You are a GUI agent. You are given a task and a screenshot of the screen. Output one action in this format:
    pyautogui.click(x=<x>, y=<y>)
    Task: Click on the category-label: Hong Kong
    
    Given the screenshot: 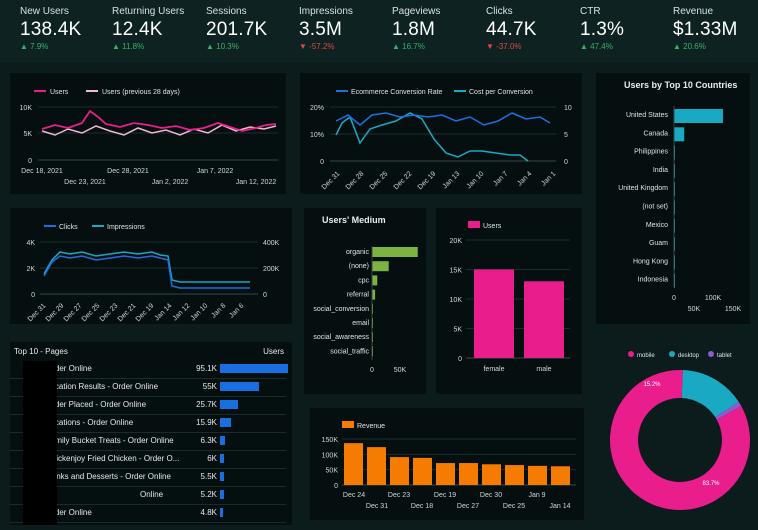 What is the action you would take?
    pyautogui.click(x=650, y=261)
    